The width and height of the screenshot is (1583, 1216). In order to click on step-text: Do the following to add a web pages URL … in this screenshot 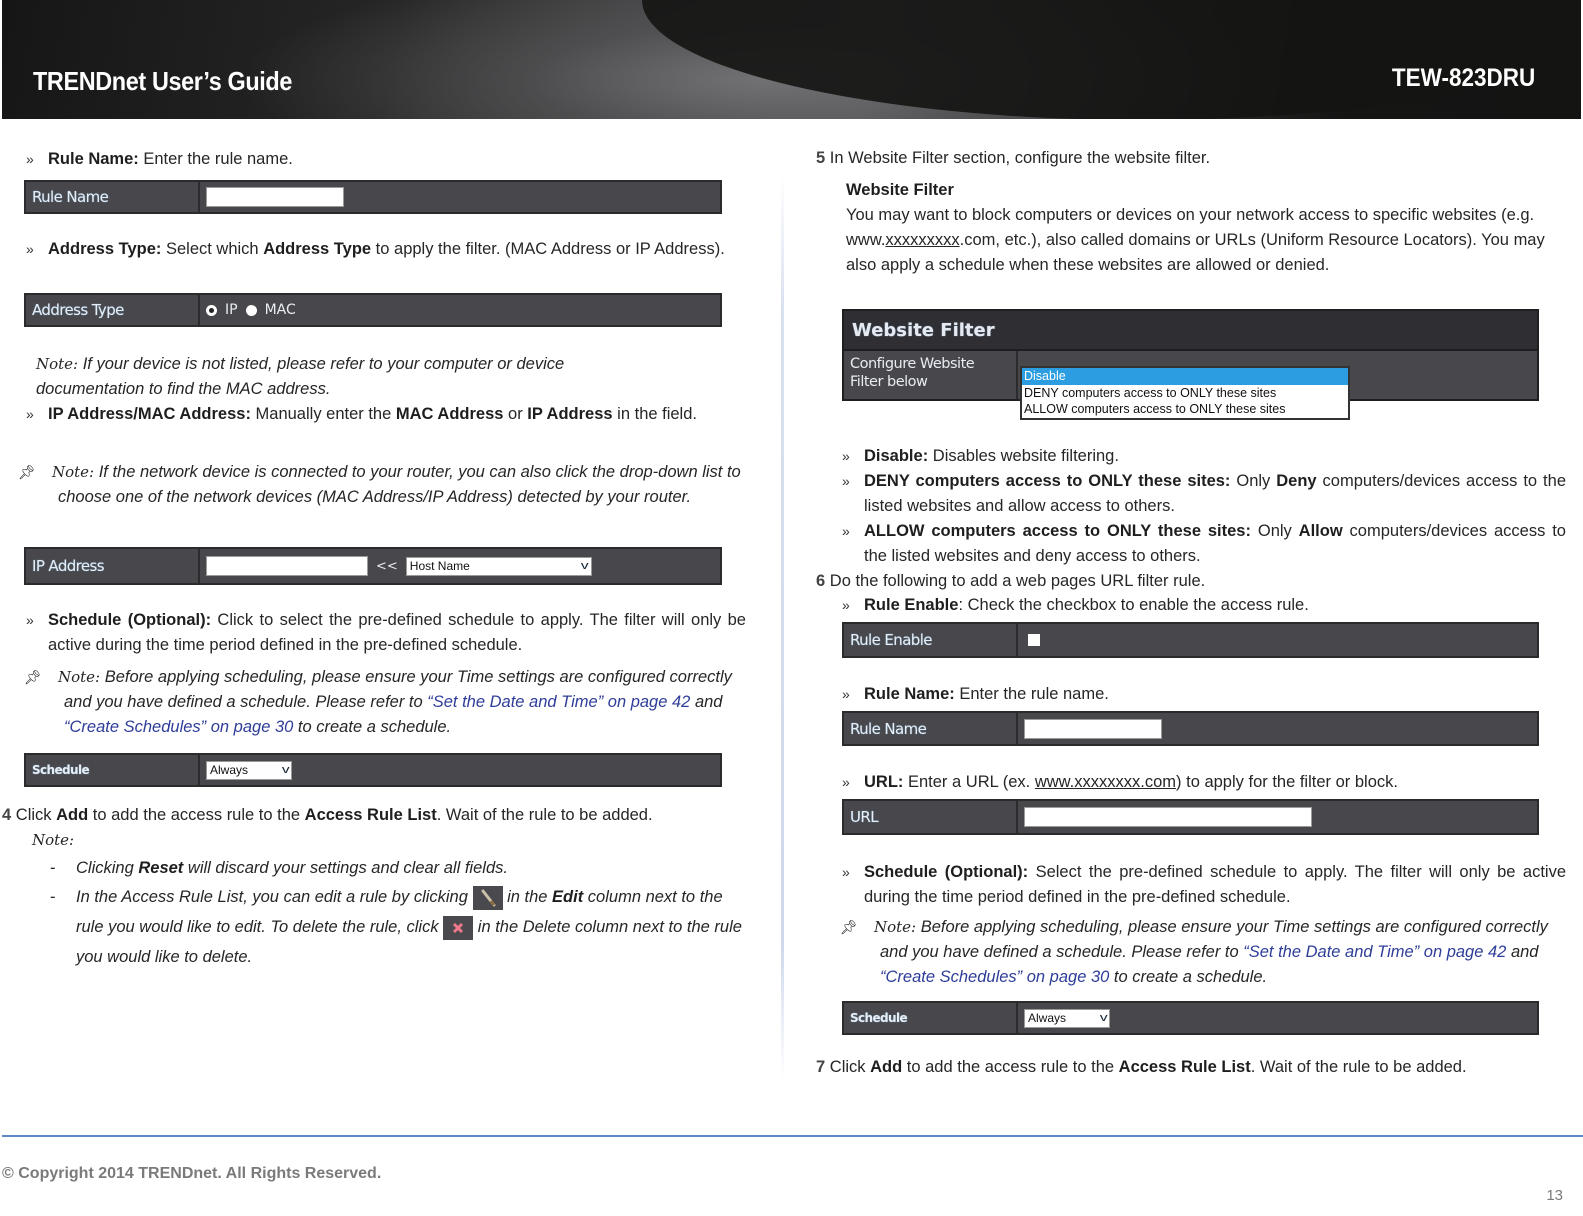, I will do `click(1015, 581)`.